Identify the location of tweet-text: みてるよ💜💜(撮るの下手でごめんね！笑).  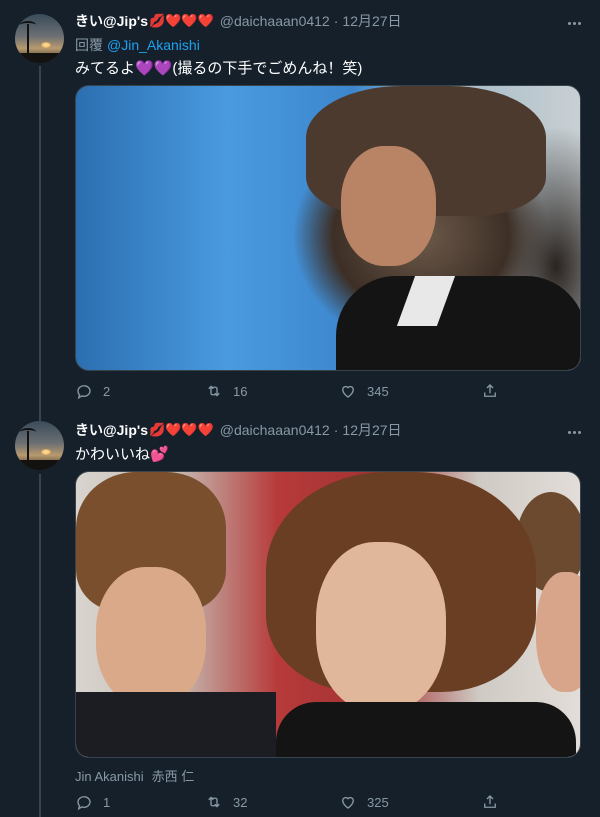
(218, 67).